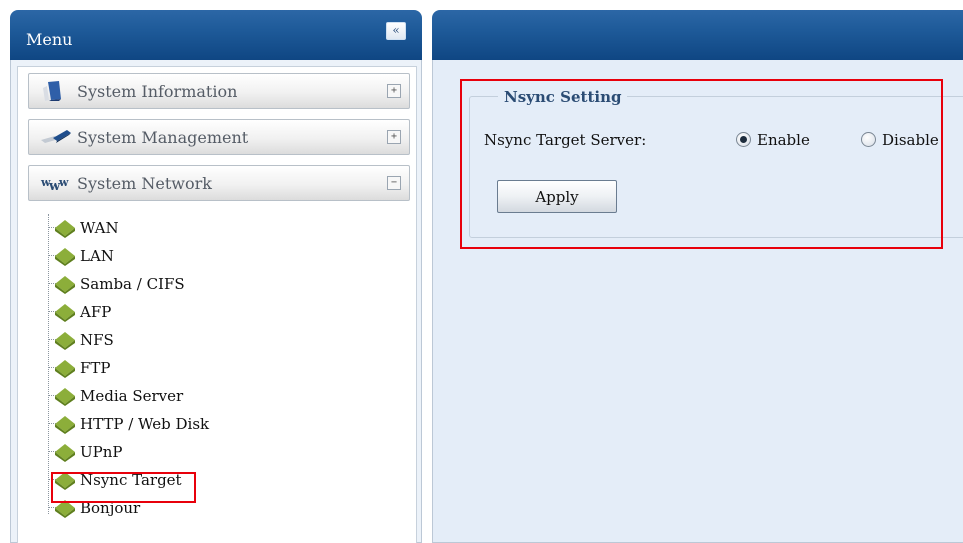  What do you see at coordinates (56, 136) in the screenshot?
I see `system-management-icon` at bounding box center [56, 136].